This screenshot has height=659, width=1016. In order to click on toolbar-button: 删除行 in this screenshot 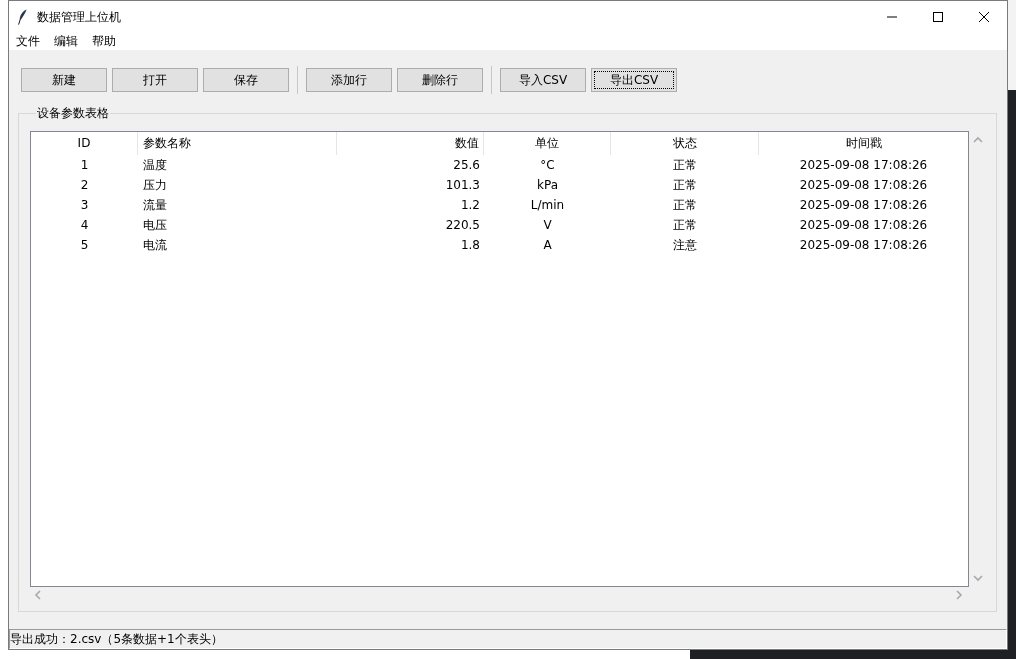, I will do `click(440, 80)`.